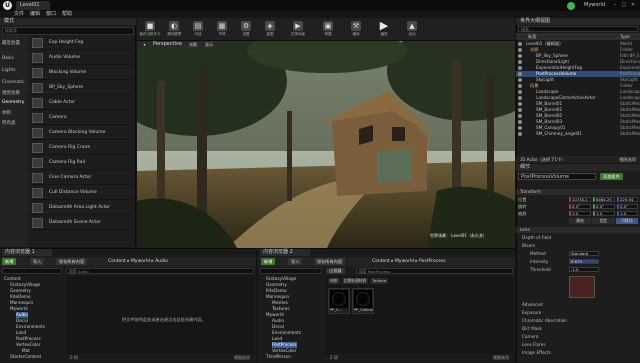 This screenshot has width=640, height=363. What do you see at coordinates (603, 221) in the screenshot?
I see `mobility-stationary: 固定` at bounding box center [603, 221].